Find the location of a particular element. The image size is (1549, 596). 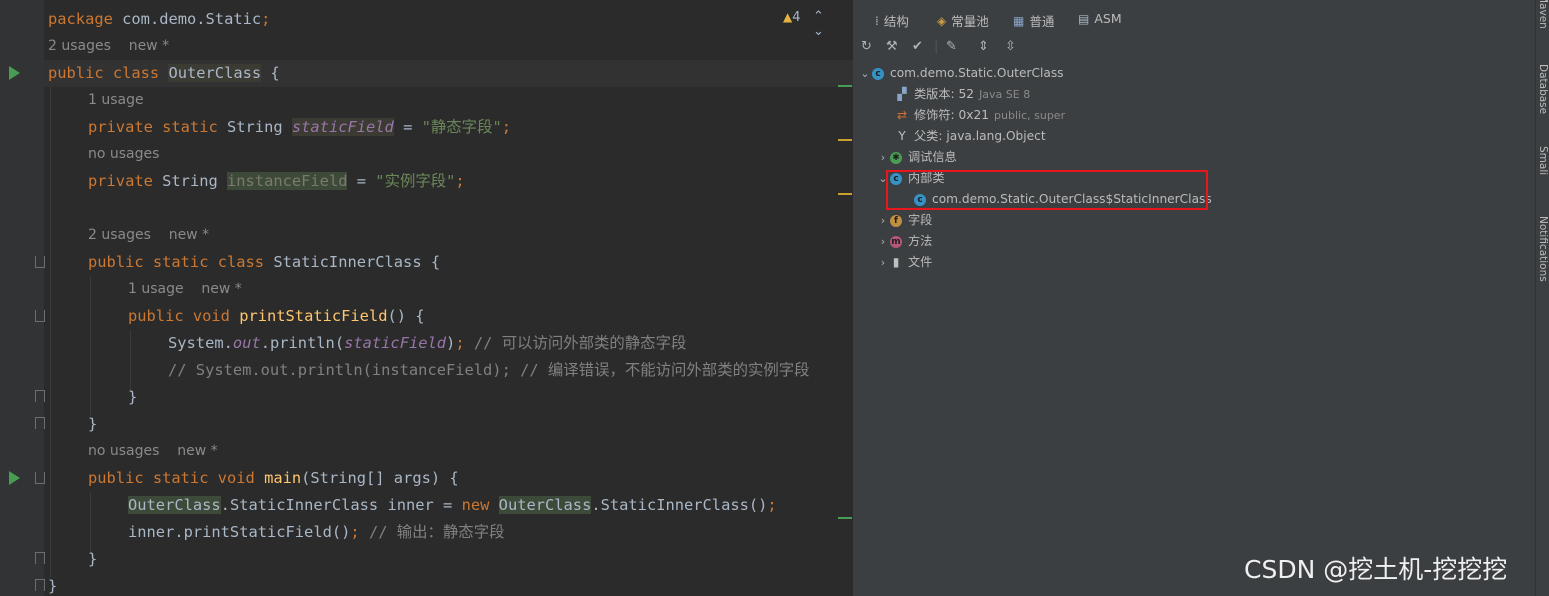

collapse-all-icon: ⇳ is located at coordinates (1010, 46).